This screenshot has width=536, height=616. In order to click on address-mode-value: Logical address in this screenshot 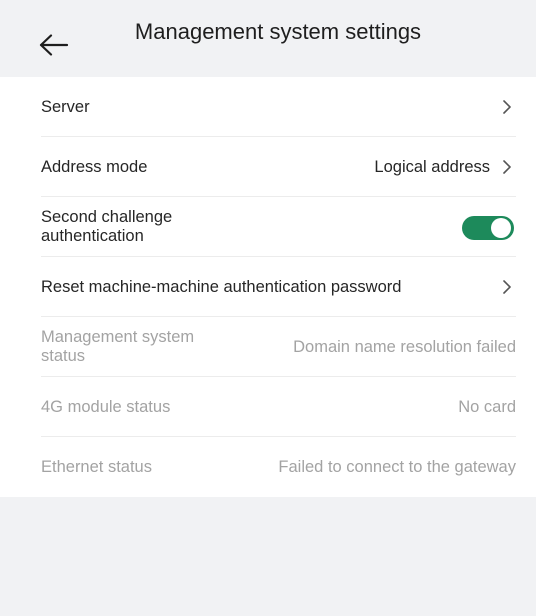, I will do `click(432, 166)`.